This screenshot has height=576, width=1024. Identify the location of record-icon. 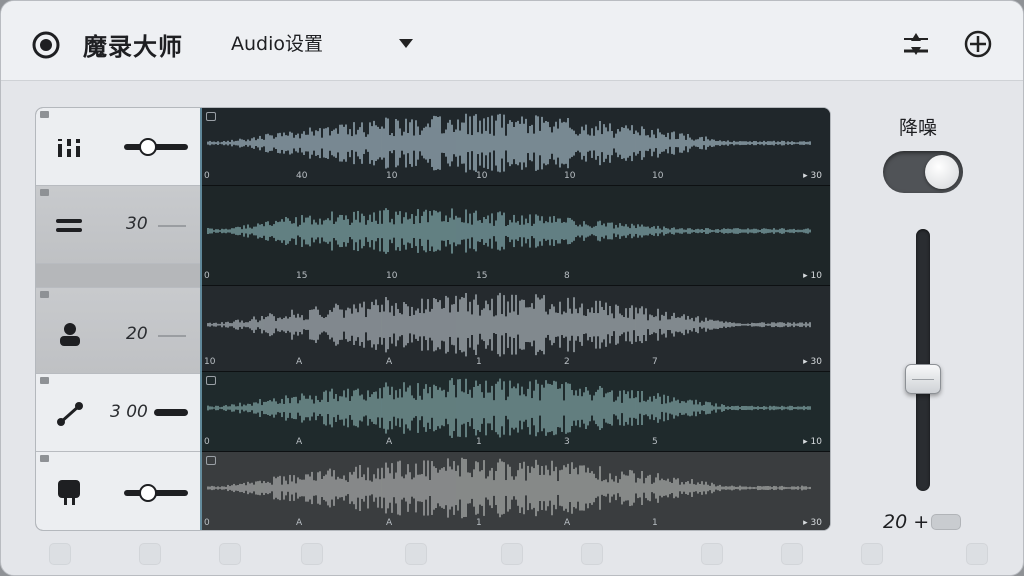
(46, 45).